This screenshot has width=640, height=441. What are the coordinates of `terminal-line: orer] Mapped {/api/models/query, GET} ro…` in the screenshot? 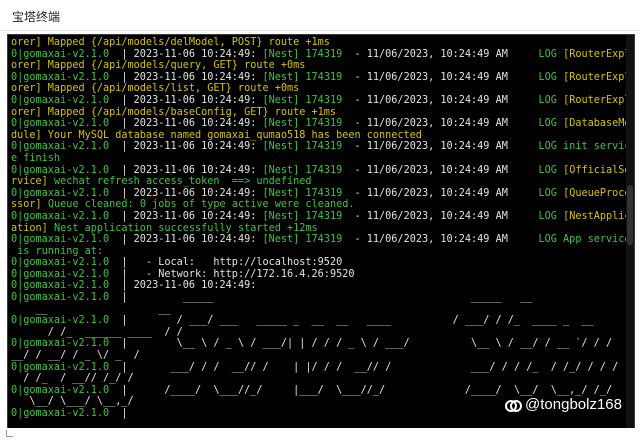 It's located at (322, 66).